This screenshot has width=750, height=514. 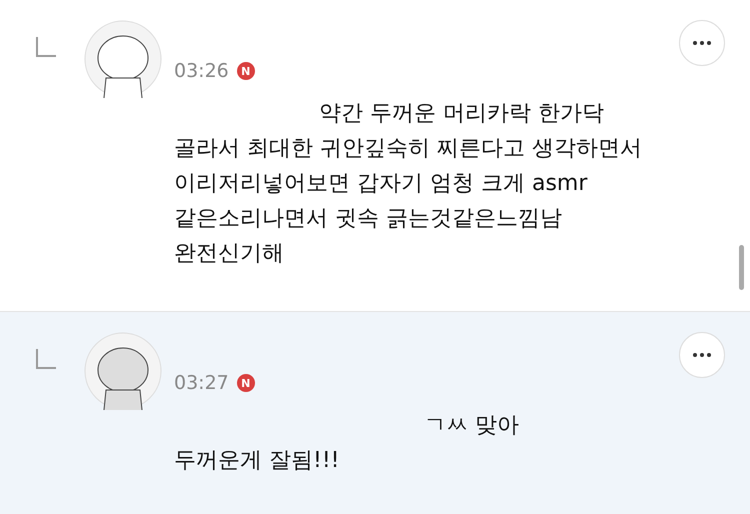 I want to click on comment-text: 약간 두꺼운 머리카락 한가닥, so click(x=461, y=114).